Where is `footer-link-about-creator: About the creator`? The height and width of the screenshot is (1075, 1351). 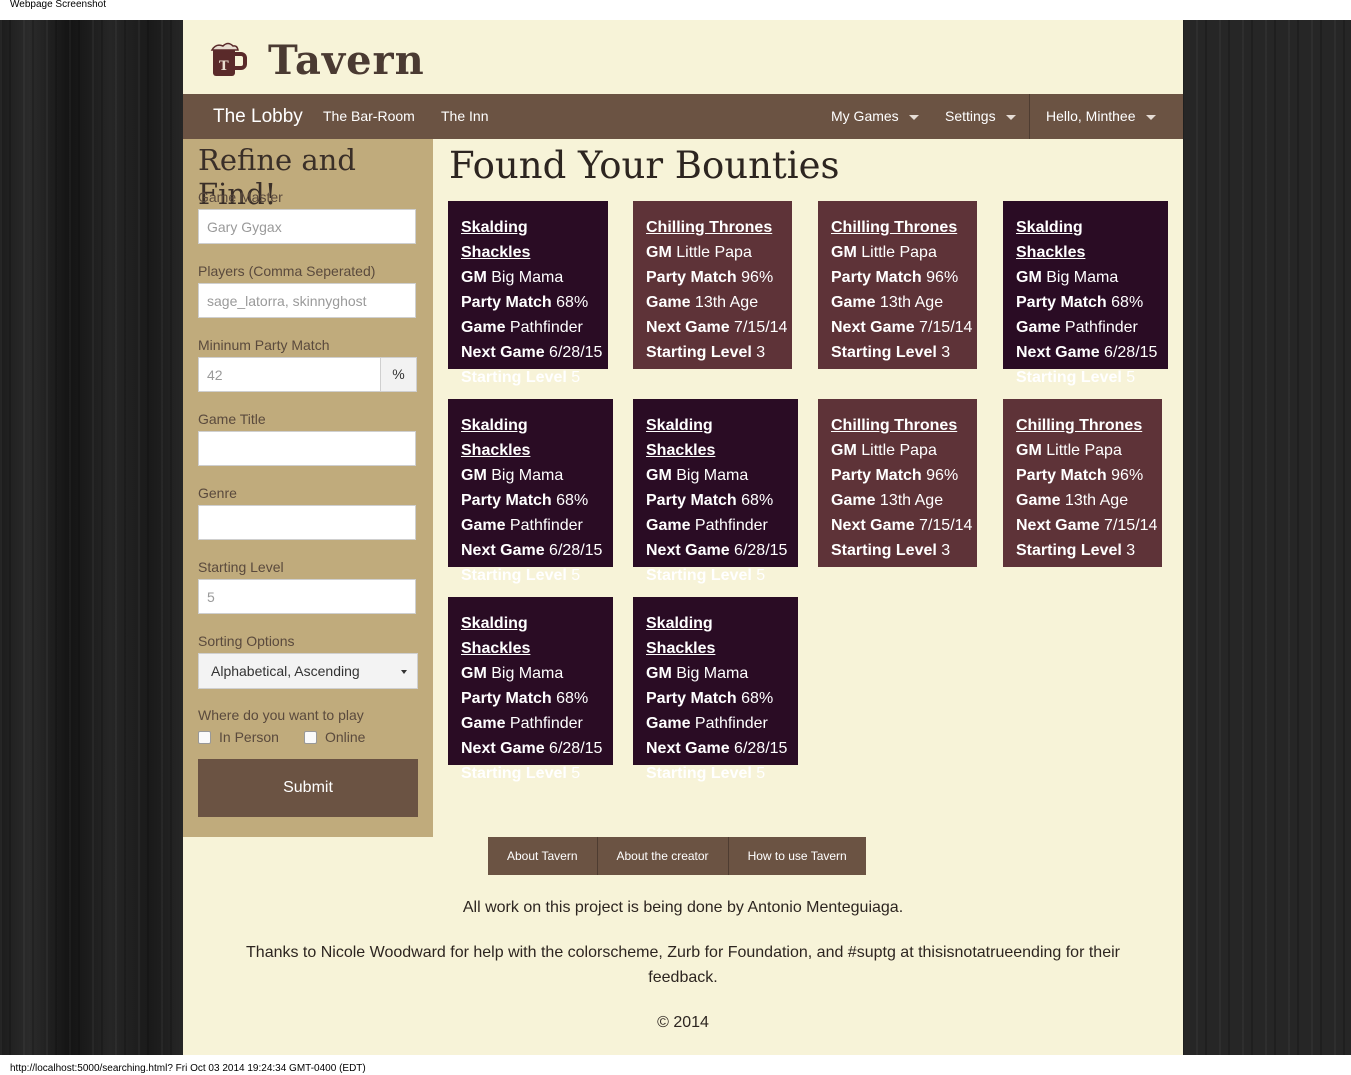 footer-link-about-creator: About the creator is located at coordinates (663, 856).